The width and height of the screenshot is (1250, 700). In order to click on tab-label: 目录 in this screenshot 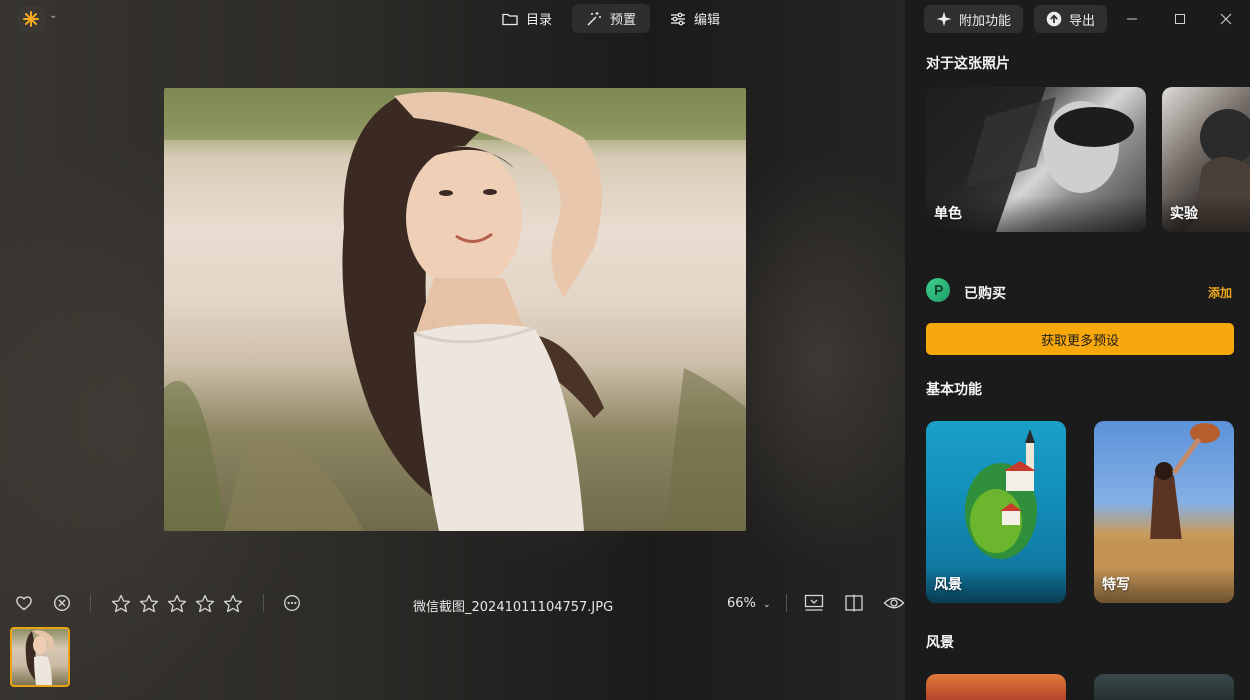, I will do `click(539, 20)`.